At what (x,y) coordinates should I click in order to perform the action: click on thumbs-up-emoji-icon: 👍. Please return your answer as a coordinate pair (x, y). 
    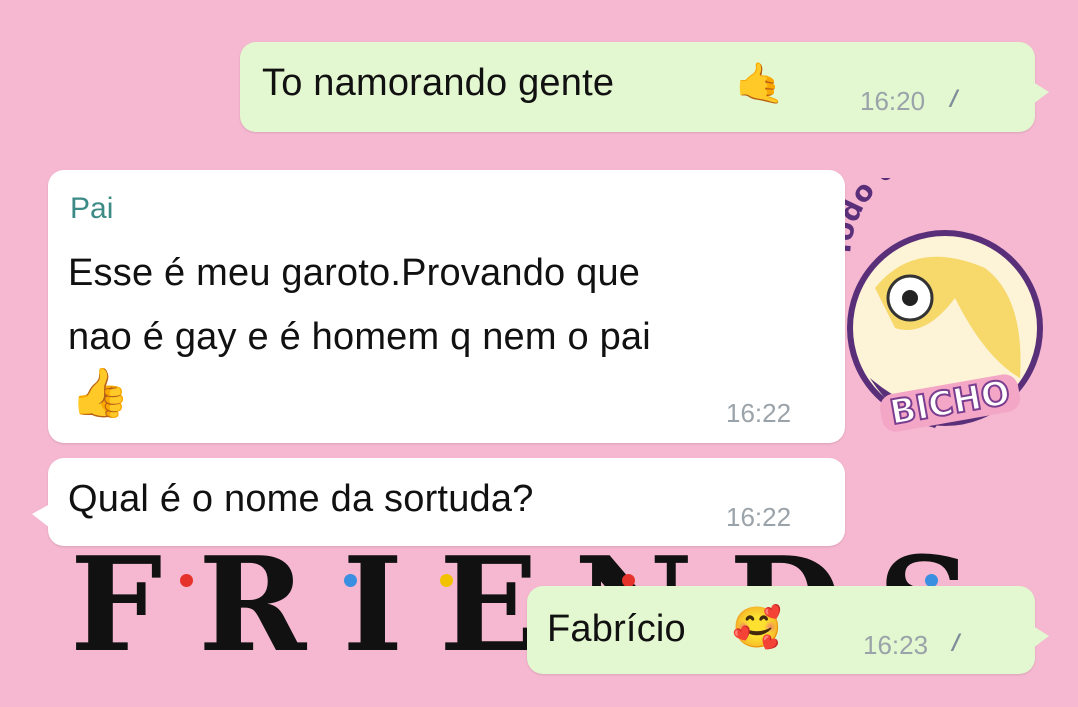
    Looking at the image, I should click on (100, 393).